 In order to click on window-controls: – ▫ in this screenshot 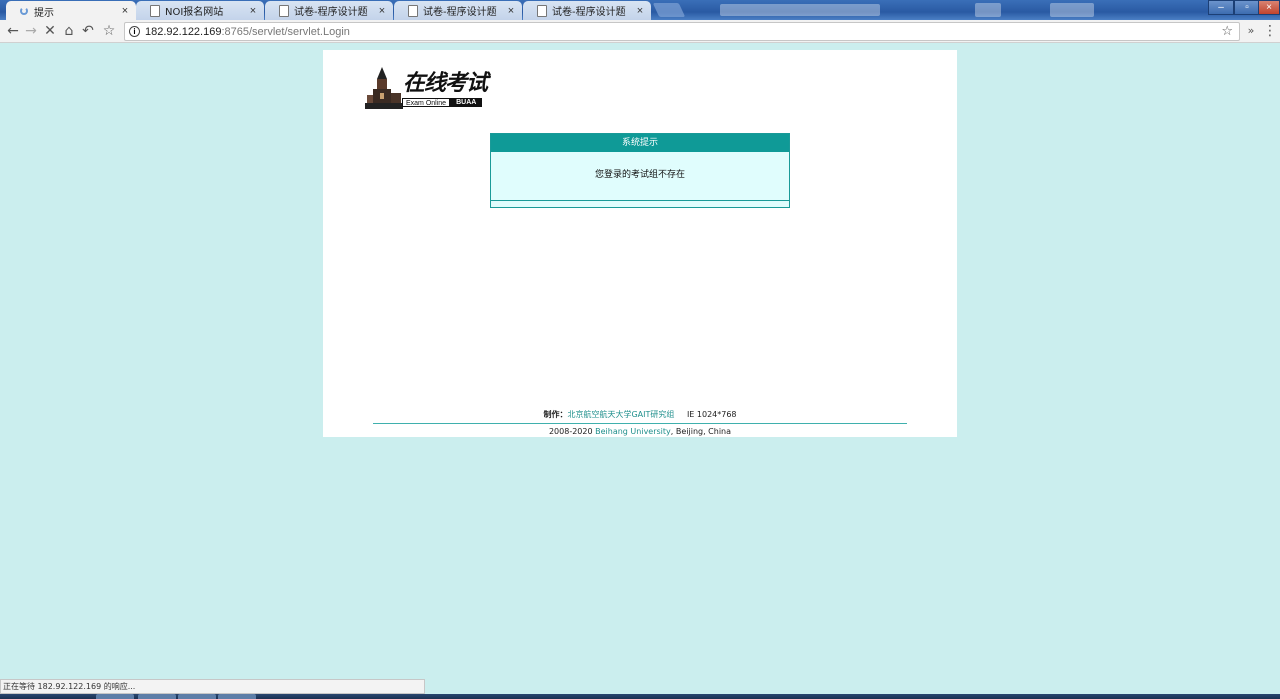, I will do `click(1234, 8)`.